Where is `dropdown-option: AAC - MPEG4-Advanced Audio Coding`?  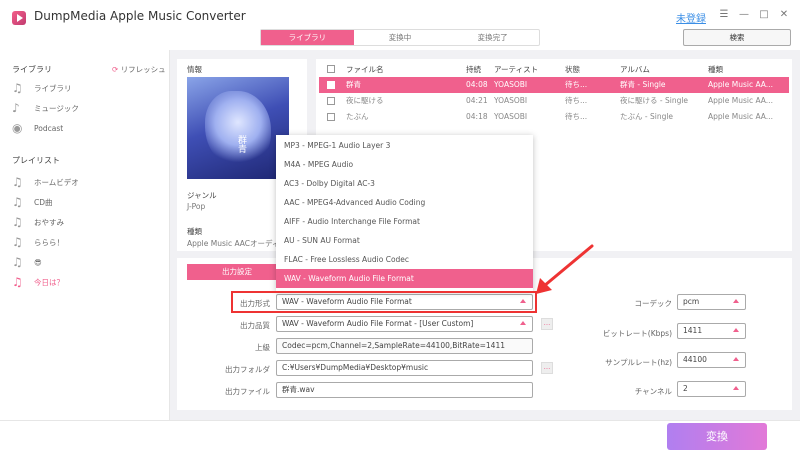
dropdown-option: AAC - MPEG4-Advanced Audio Coding is located at coordinates (404, 202).